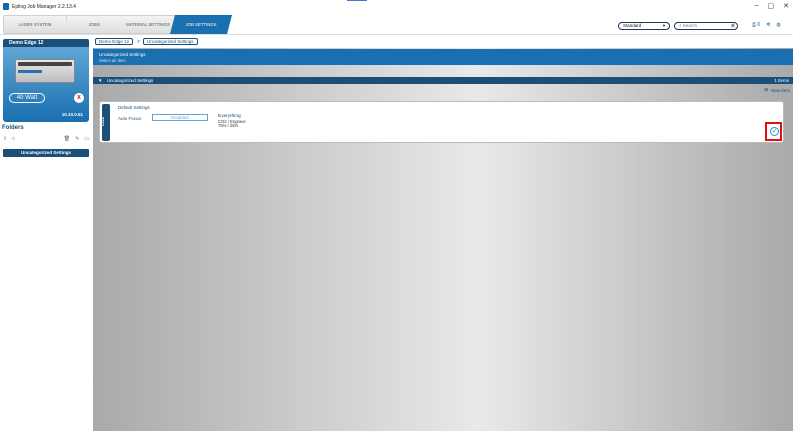  What do you see at coordinates (35, 24) in the screenshot?
I see `tab-laser-system: LASER SYSTEM` at bounding box center [35, 24].